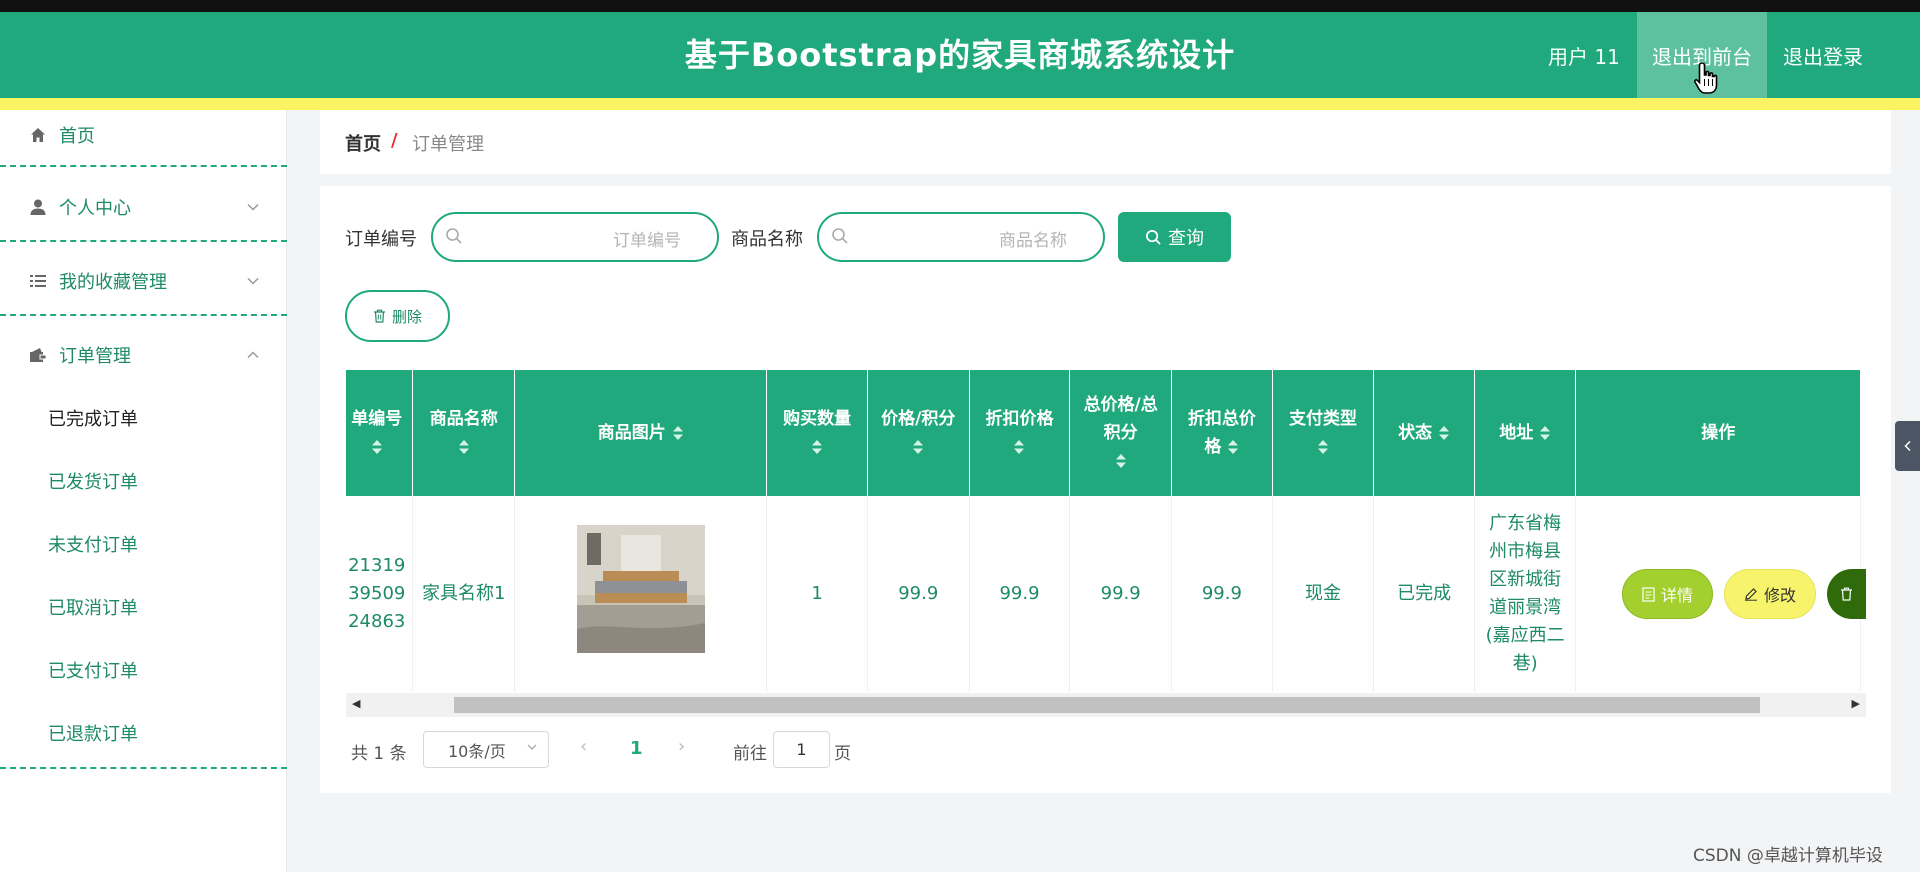 Image resolution: width=1920 pixels, height=872 pixels. I want to click on app-title: 基于Bootstrap的家具商城系统设计, so click(960, 55).